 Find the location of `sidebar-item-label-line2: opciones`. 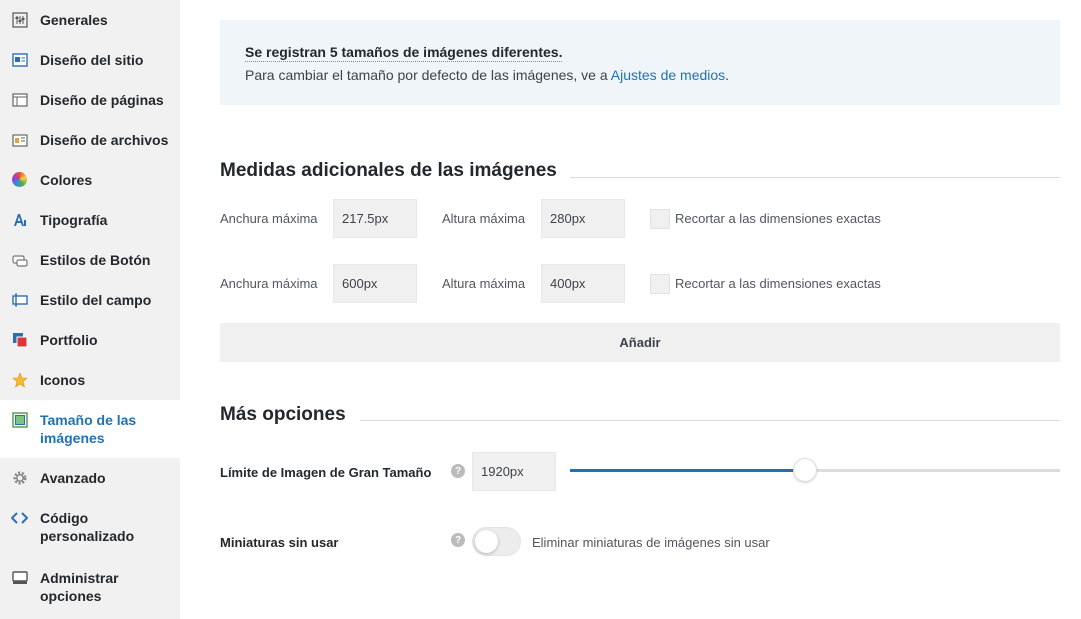

sidebar-item-label-line2: opciones is located at coordinates (71, 596).